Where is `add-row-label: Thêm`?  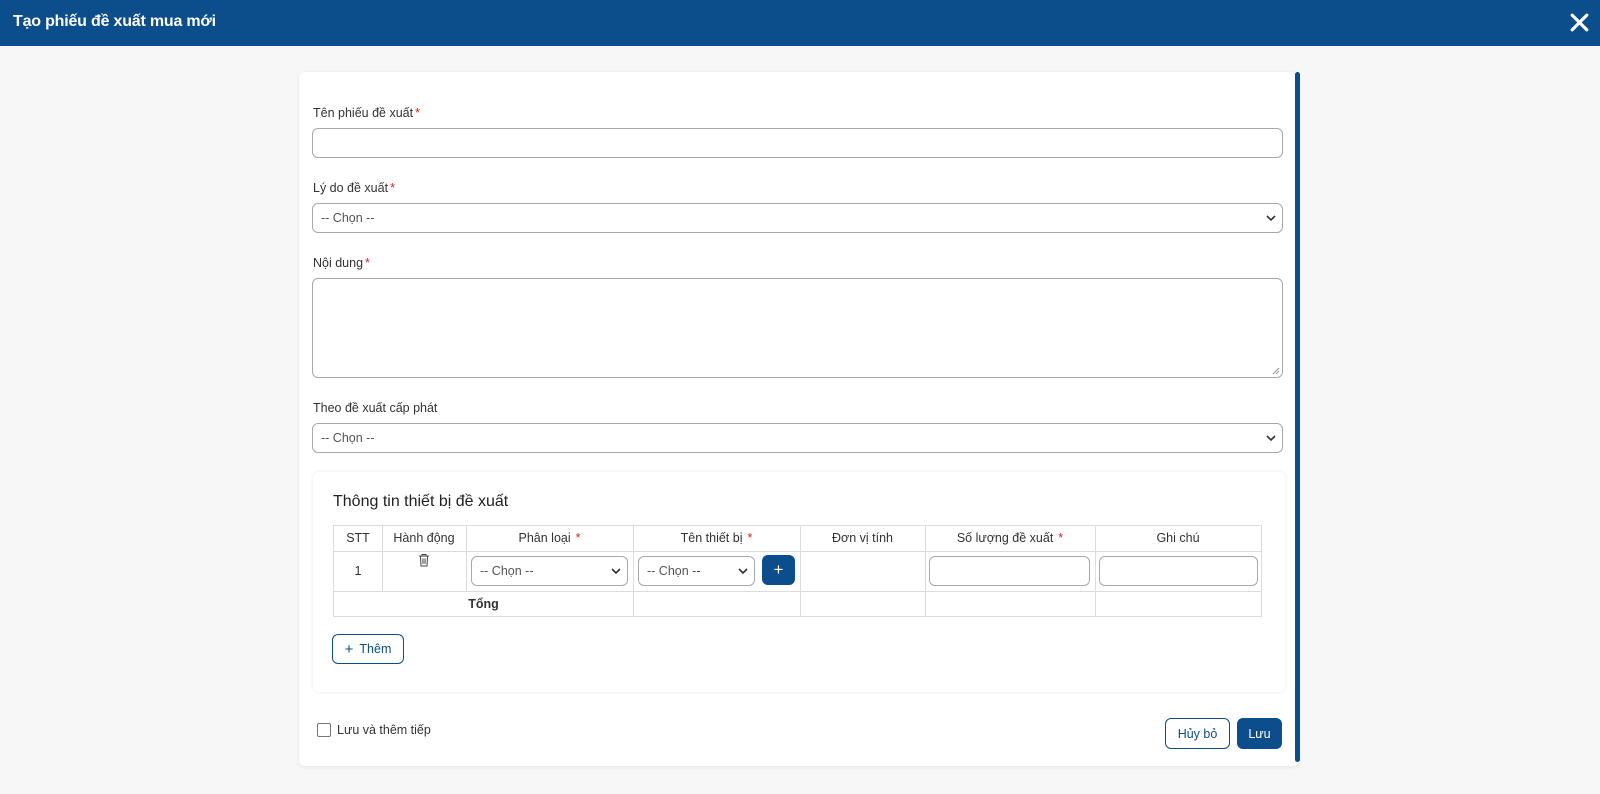 add-row-label: Thêm is located at coordinates (375, 649).